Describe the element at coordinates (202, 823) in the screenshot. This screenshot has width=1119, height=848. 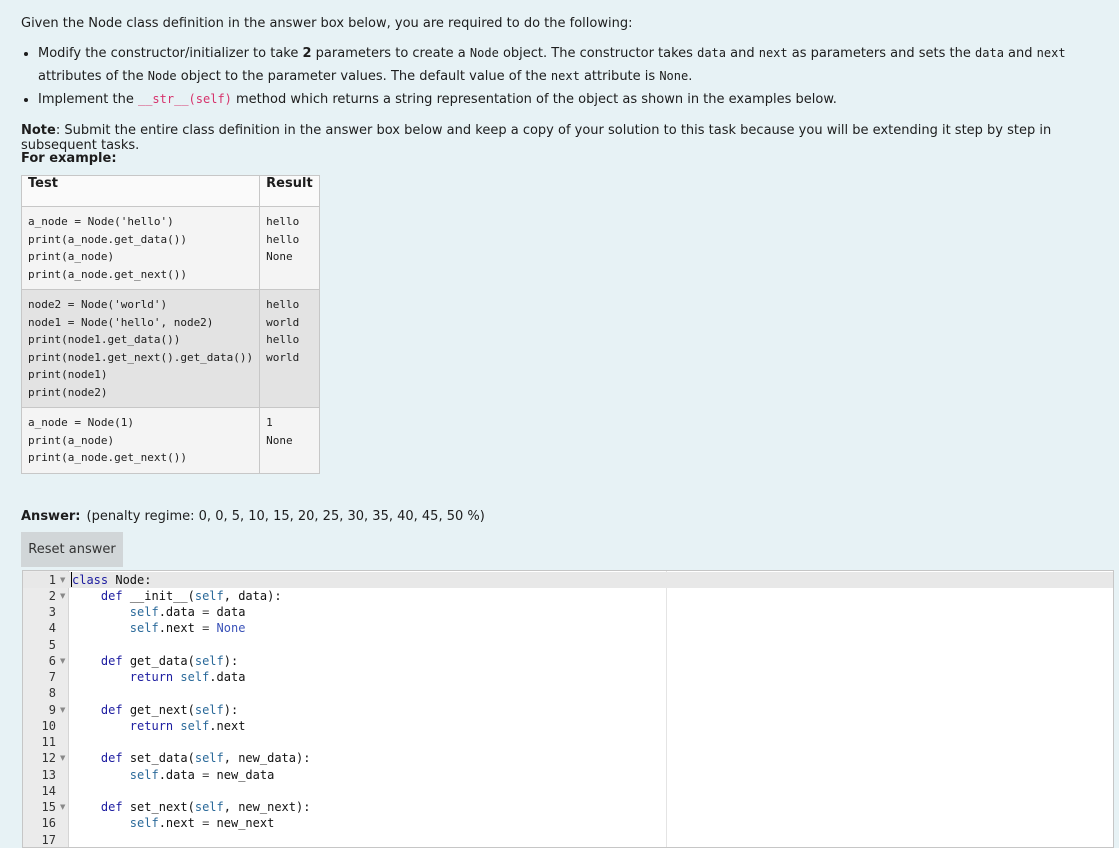
I see `code-text: self.next = new_next` at that location.